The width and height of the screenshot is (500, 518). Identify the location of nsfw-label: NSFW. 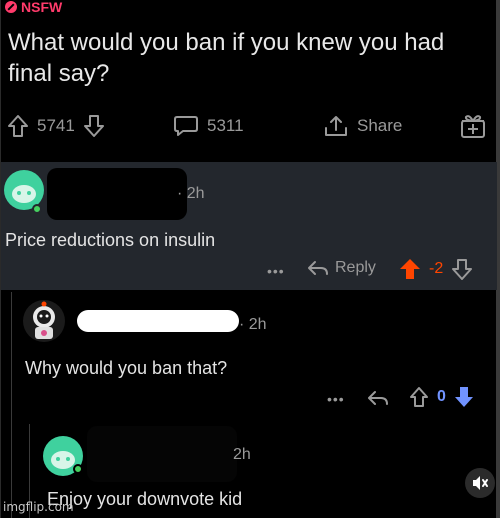
(42, 7).